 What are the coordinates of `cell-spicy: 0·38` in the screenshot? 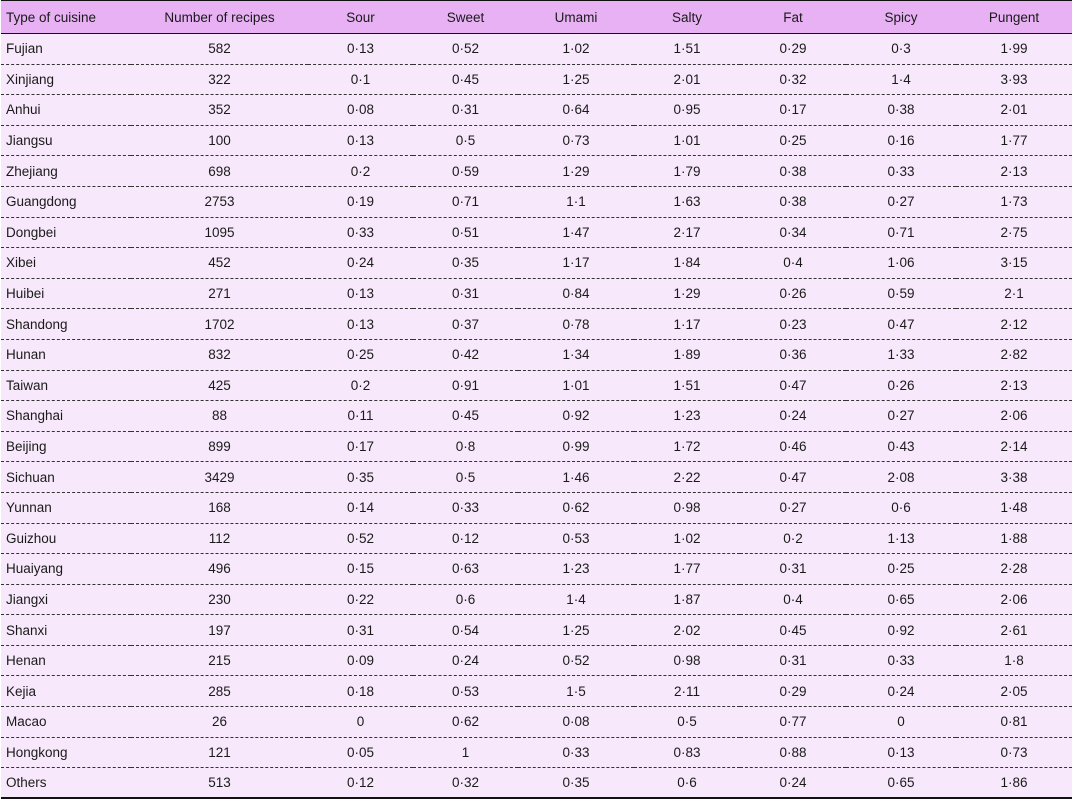 It's located at (901, 110).